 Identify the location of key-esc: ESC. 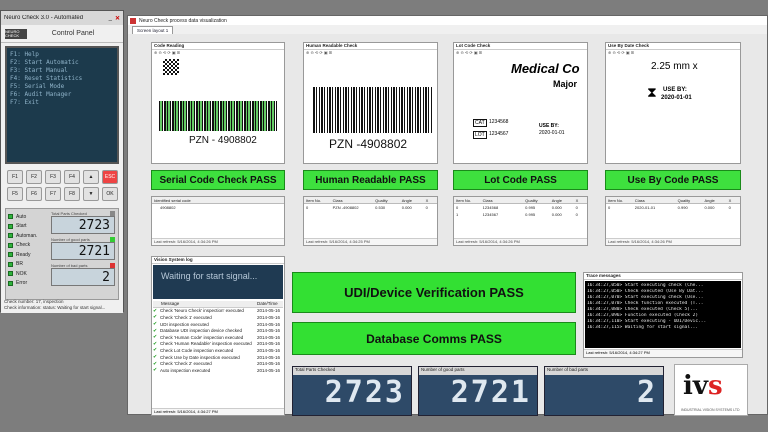
(110, 177).